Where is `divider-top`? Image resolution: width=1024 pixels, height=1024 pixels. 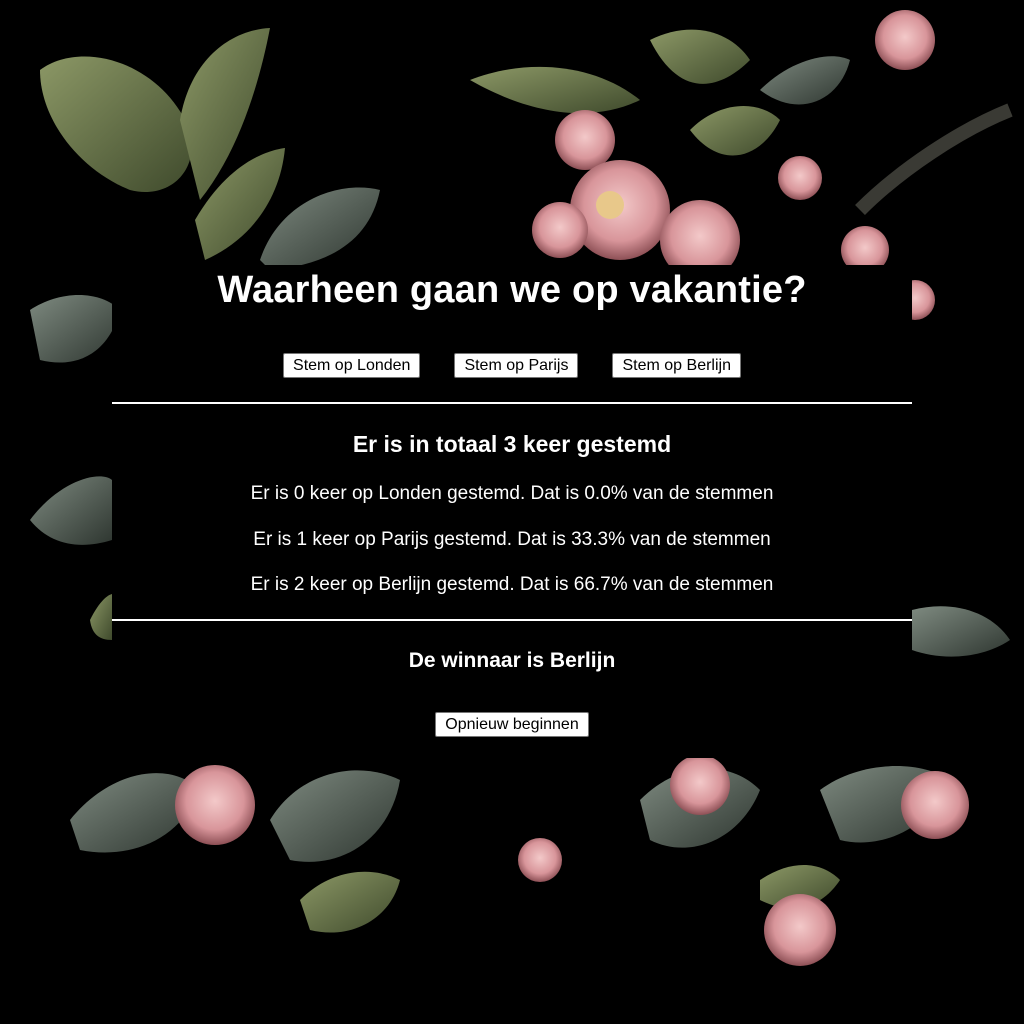 divider-top is located at coordinates (512, 403).